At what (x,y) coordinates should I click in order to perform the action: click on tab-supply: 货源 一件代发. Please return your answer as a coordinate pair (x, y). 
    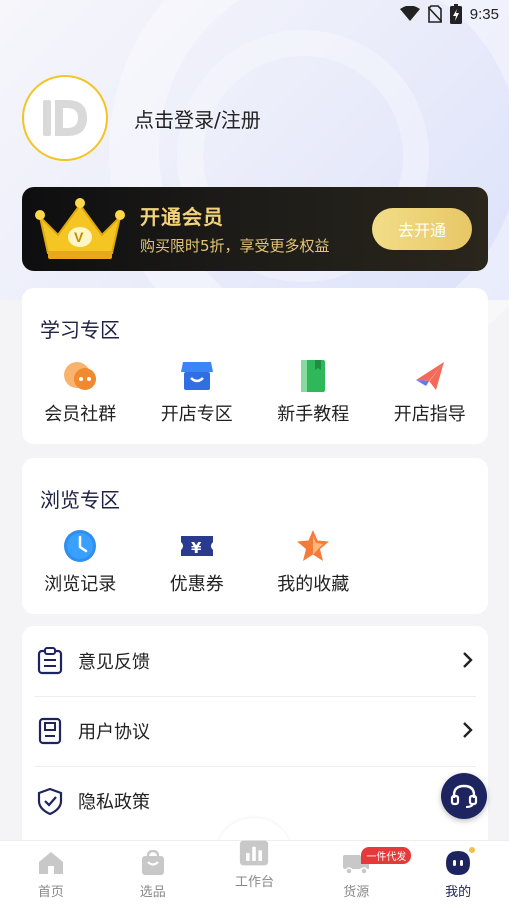
    Looking at the image, I should click on (358, 872).